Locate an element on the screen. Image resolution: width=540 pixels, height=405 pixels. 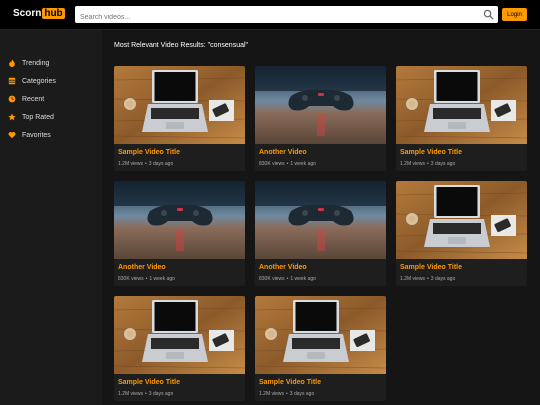
sidebar-item-favorites: Favorites is located at coordinates (29, 135).